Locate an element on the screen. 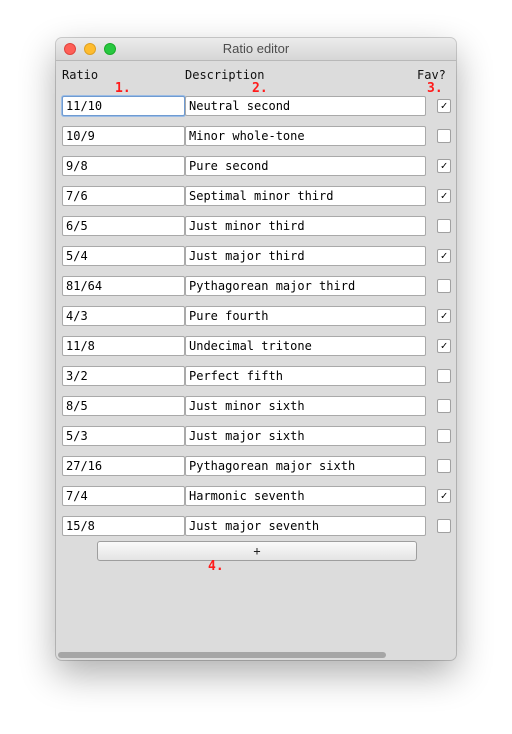 This screenshot has height=734, width=512. description-input: Septimal minor third is located at coordinates (305, 196).